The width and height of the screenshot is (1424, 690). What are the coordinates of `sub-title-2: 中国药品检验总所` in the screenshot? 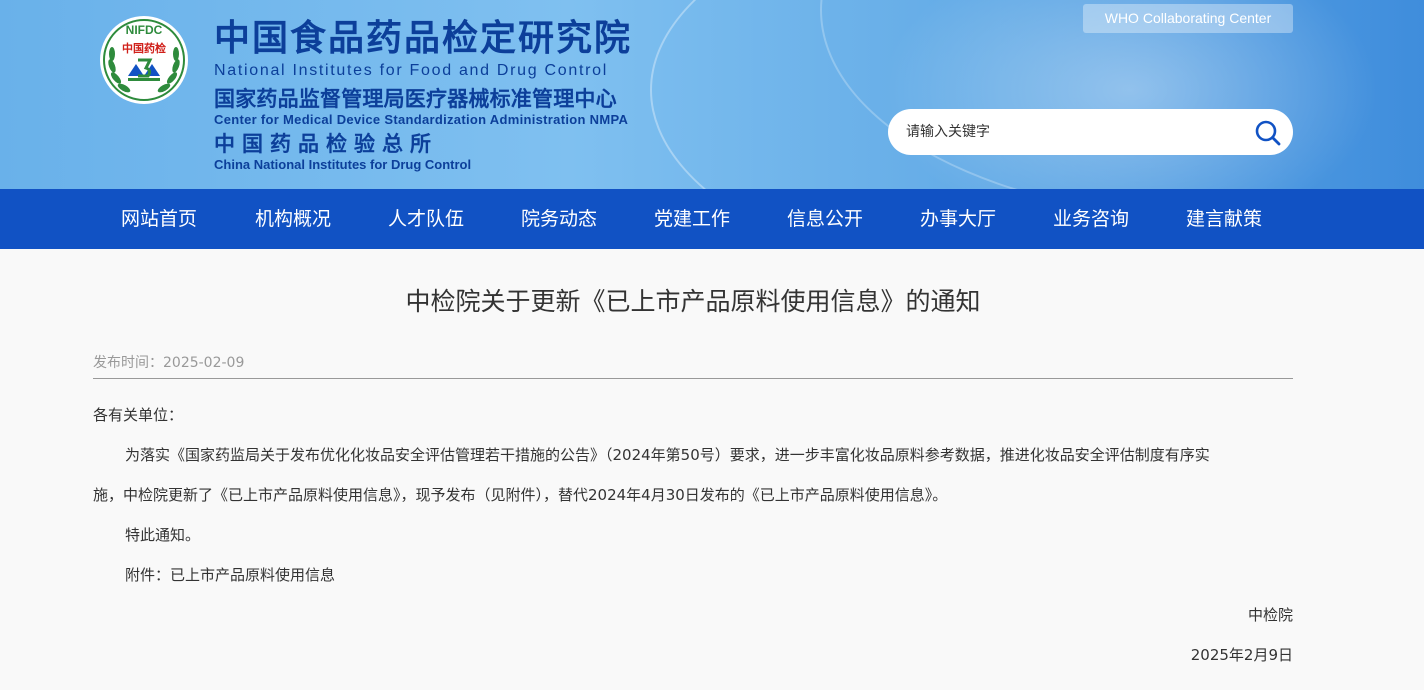 It's located at (326, 144).